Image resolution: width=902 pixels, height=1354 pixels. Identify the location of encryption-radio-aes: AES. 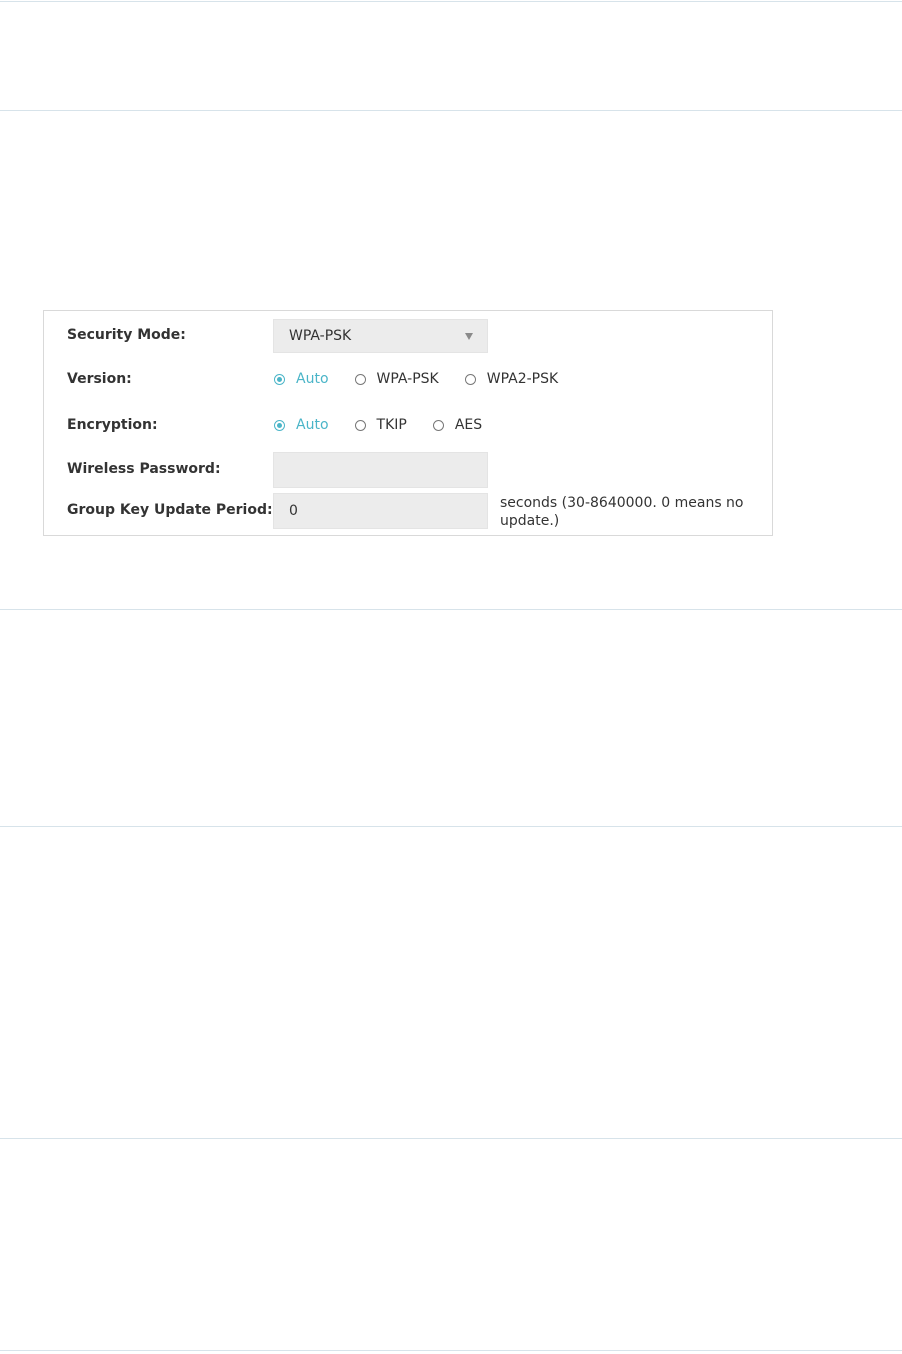
(457, 425).